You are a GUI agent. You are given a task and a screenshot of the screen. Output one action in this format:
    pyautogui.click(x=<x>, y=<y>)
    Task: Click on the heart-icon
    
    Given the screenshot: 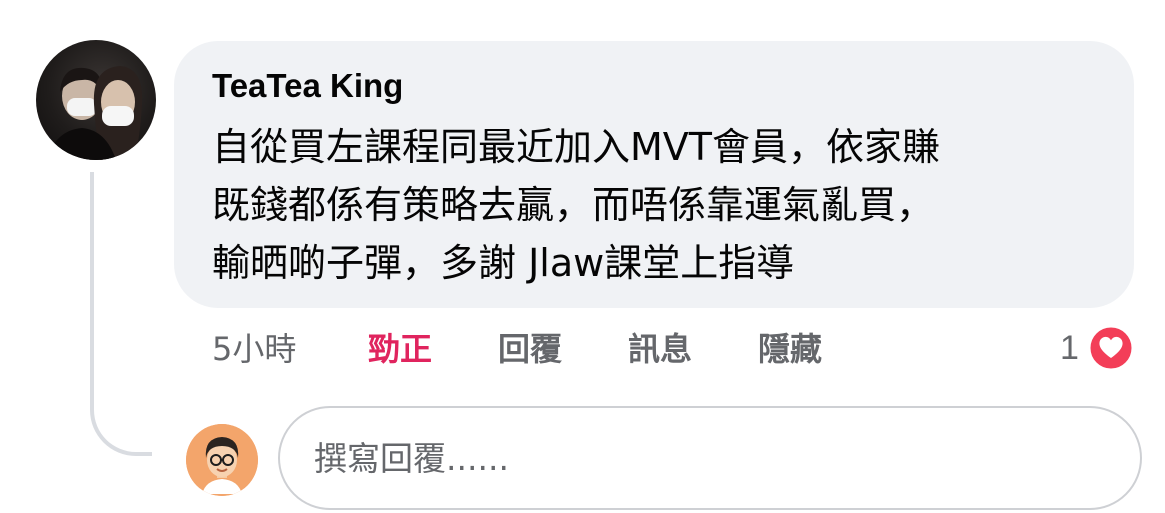 What is the action you would take?
    pyautogui.click(x=1111, y=348)
    